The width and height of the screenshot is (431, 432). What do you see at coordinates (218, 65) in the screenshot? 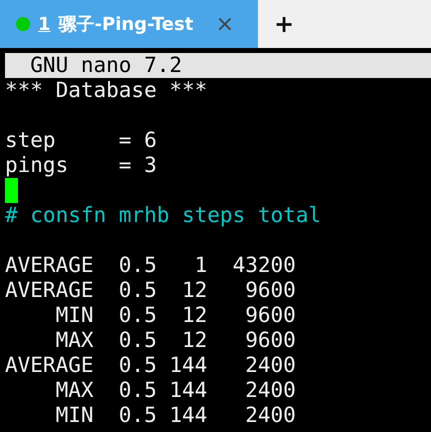
I see `editor-title-bar: GNU nano 7.2` at bounding box center [218, 65].